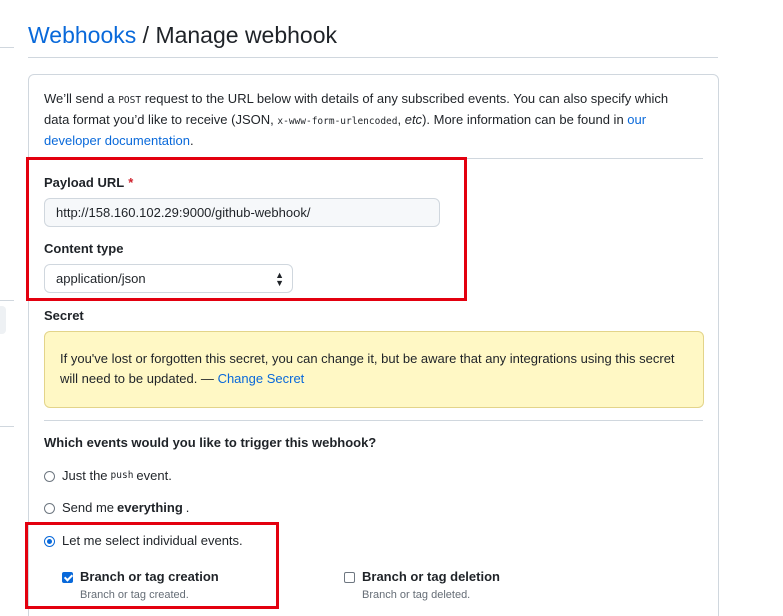 Image resolution: width=783 pixels, height=616 pixels. Describe the element at coordinates (152, 540) in the screenshot. I see `radio-label-text: Let me select individual events.` at that location.